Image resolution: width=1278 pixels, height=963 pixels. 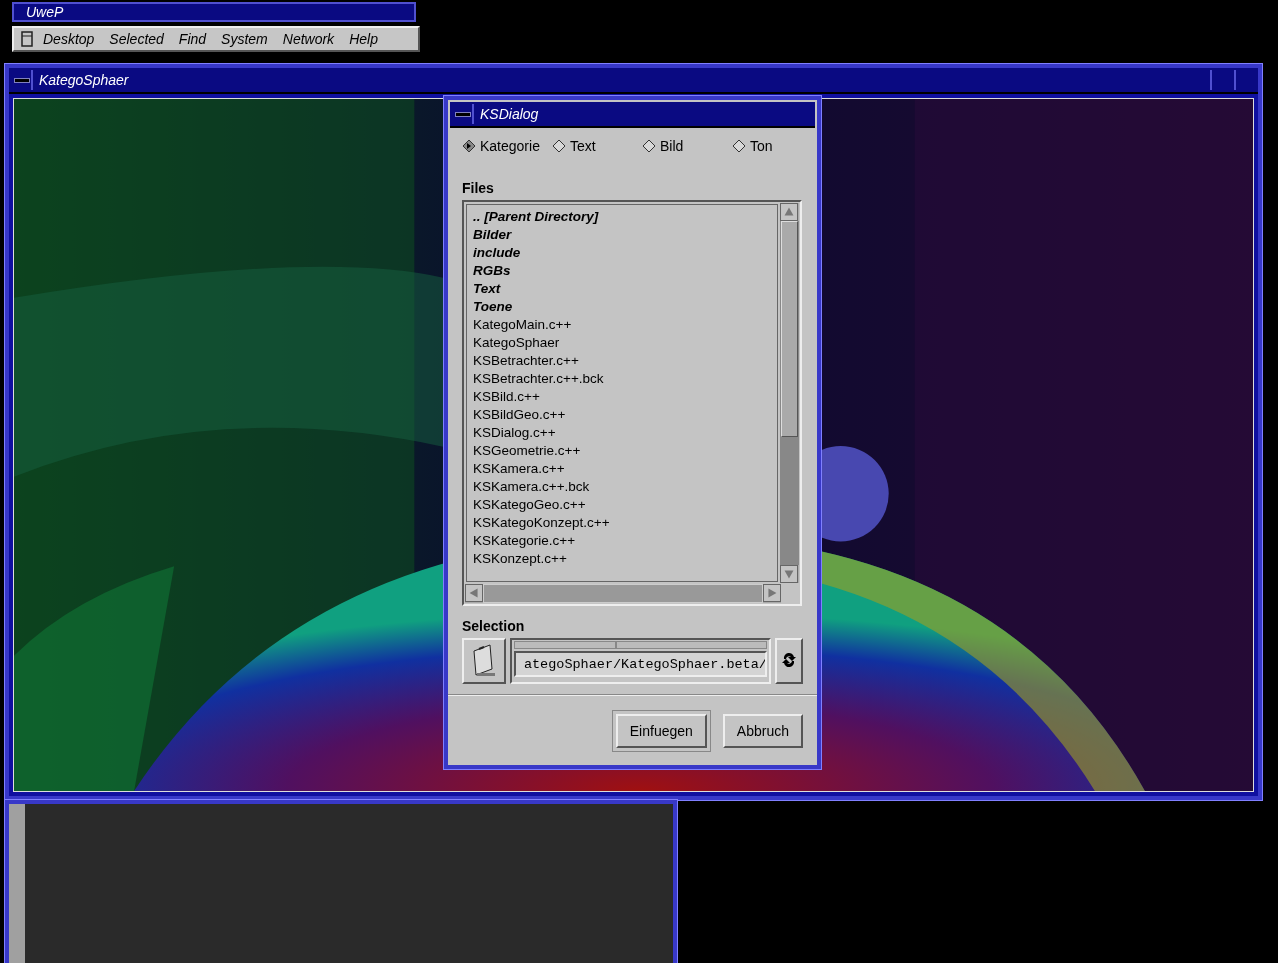 What do you see at coordinates (625, 271) in the screenshot?
I see `folder-item: RGBs` at bounding box center [625, 271].